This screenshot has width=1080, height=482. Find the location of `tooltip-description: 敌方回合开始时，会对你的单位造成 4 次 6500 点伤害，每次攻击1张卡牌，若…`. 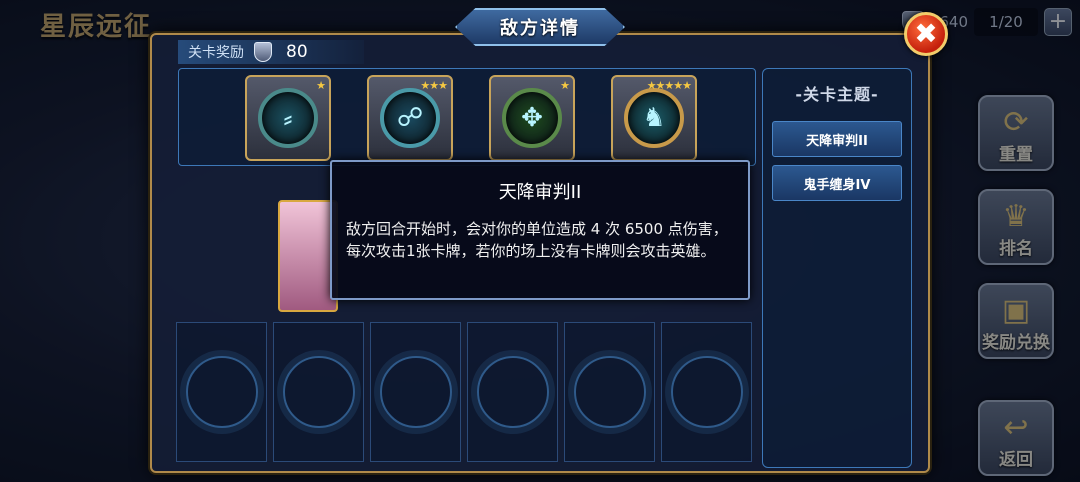

tooltip-description: 敌方回合开始时，会对你的单位造成 4 次 6500 点伤害，每次攻击1张卡牌，若… is located at coordinates (537, 240).